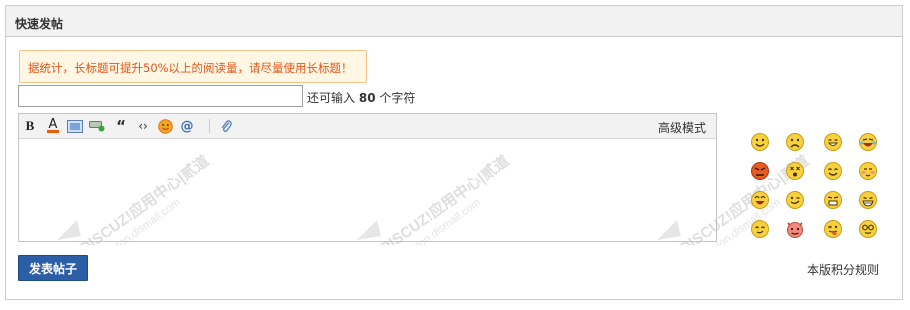 This screenshot has height=310, width=910. What do you see at coordinates (795, 171) in the screenshot?
I see `dizzy-icon` at bounding box center [795, 171].